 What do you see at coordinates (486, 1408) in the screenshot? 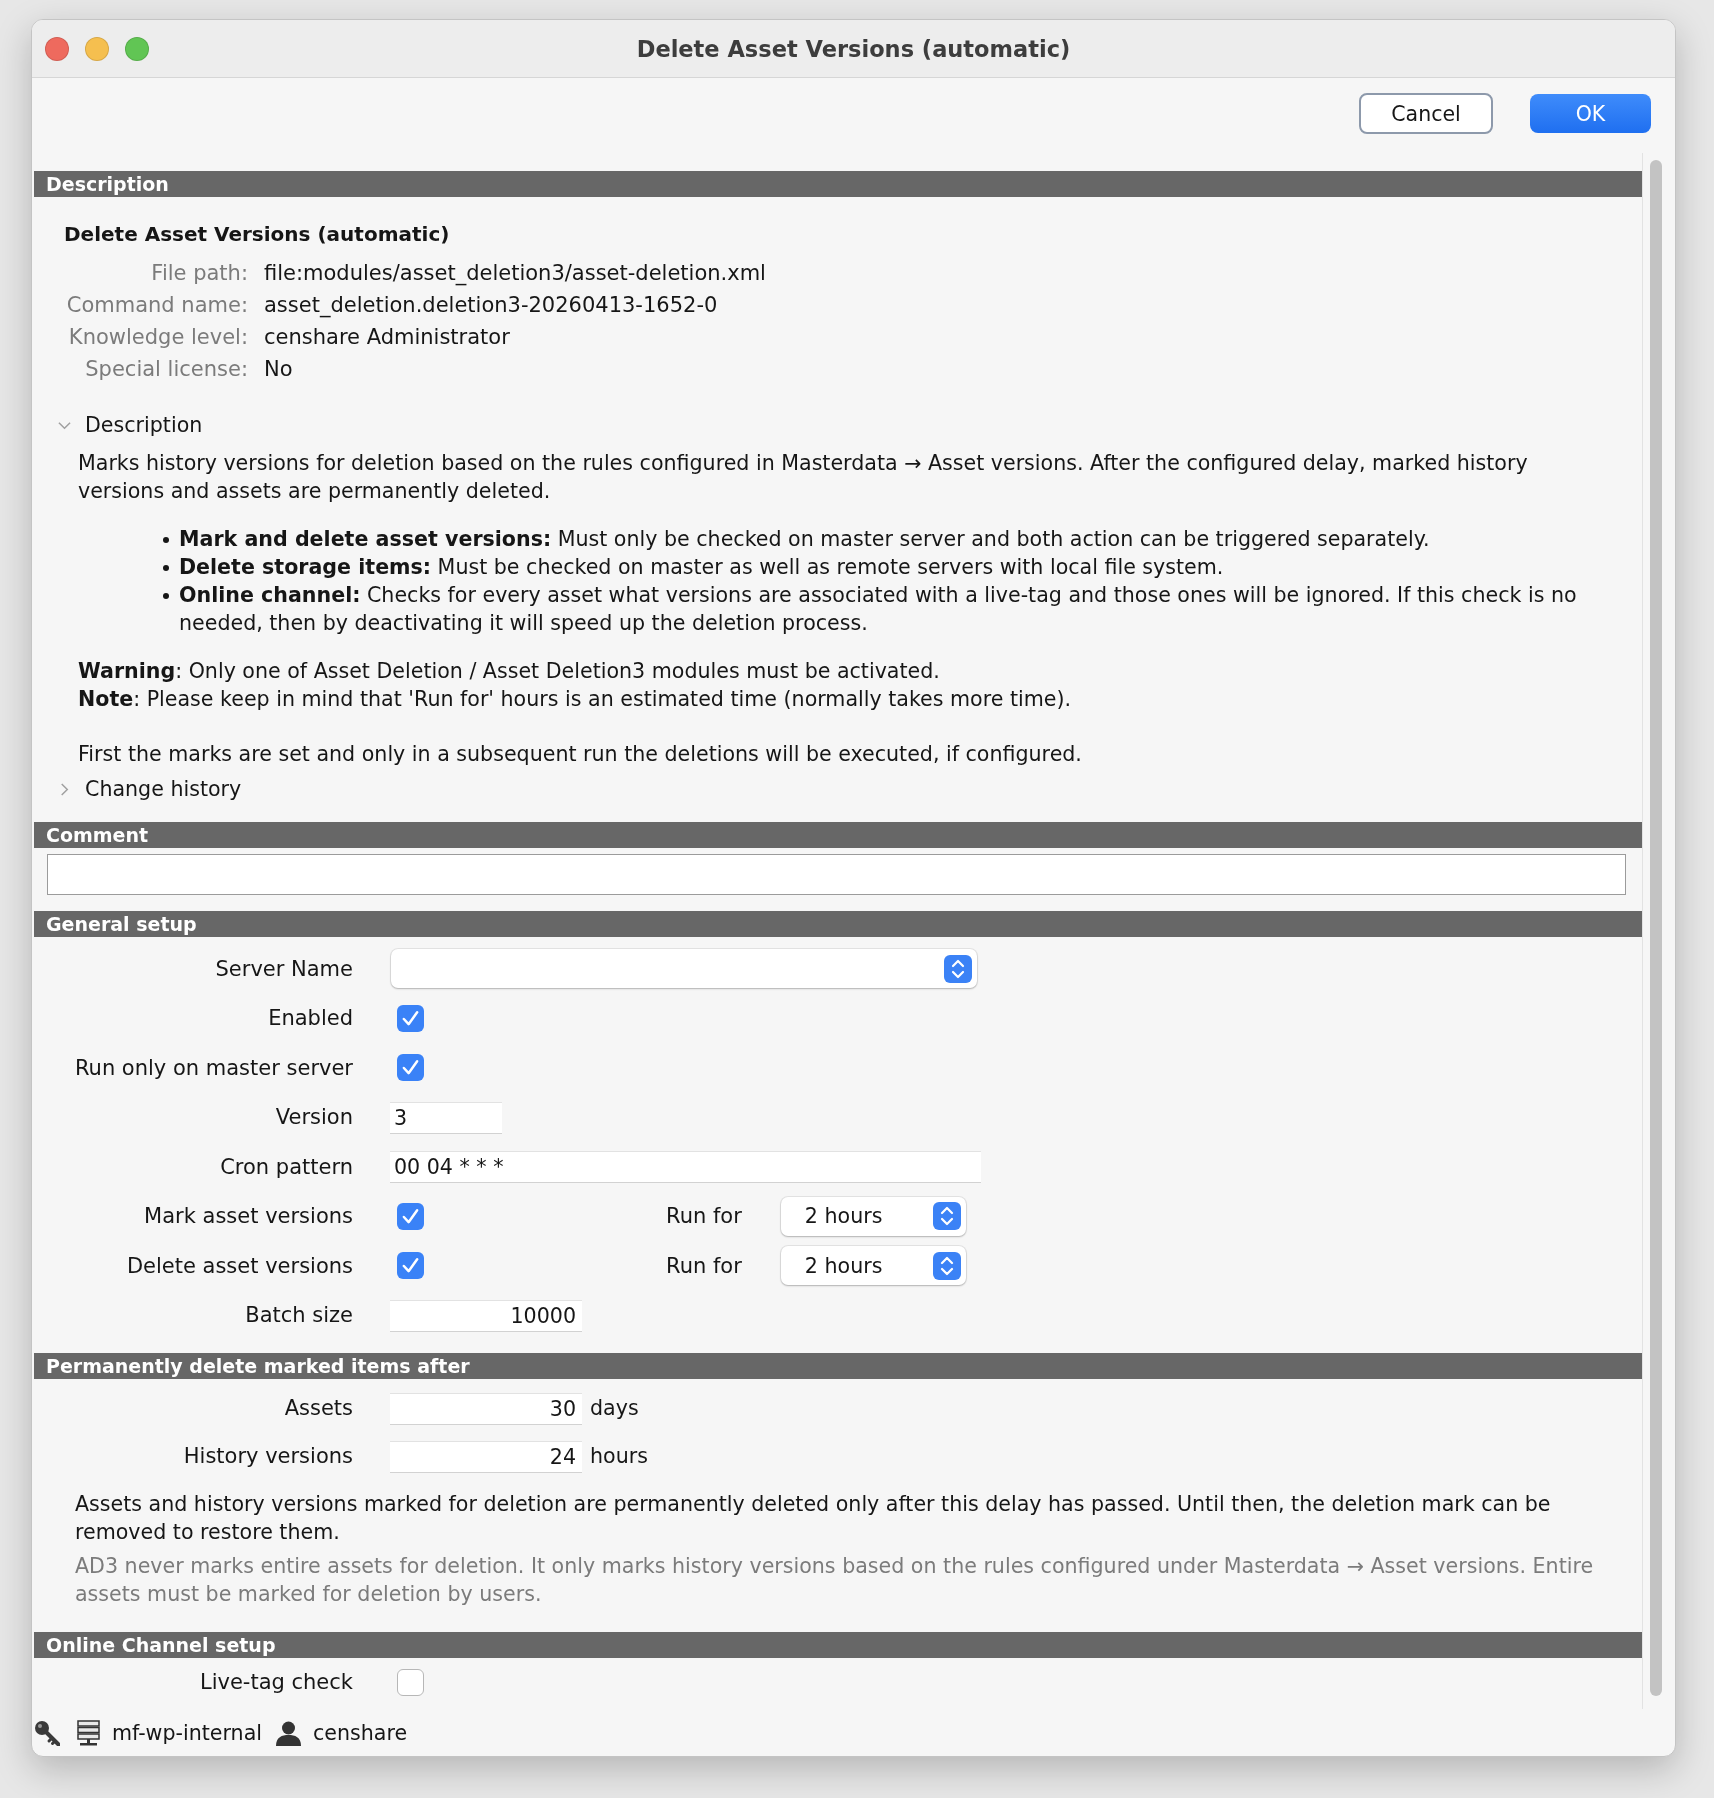
I see `number-field: 30` at bounding box center [486, 1408].